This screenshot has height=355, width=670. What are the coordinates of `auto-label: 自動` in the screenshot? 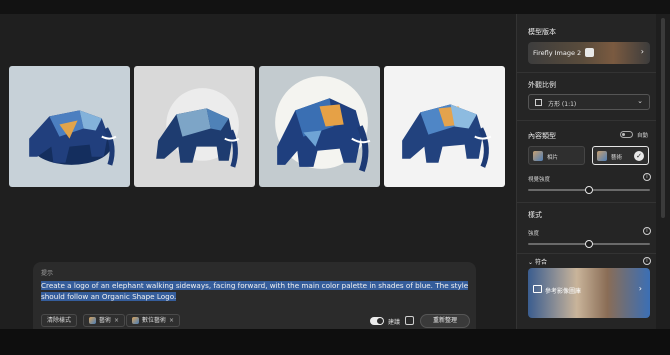 It's located at (643, 136).